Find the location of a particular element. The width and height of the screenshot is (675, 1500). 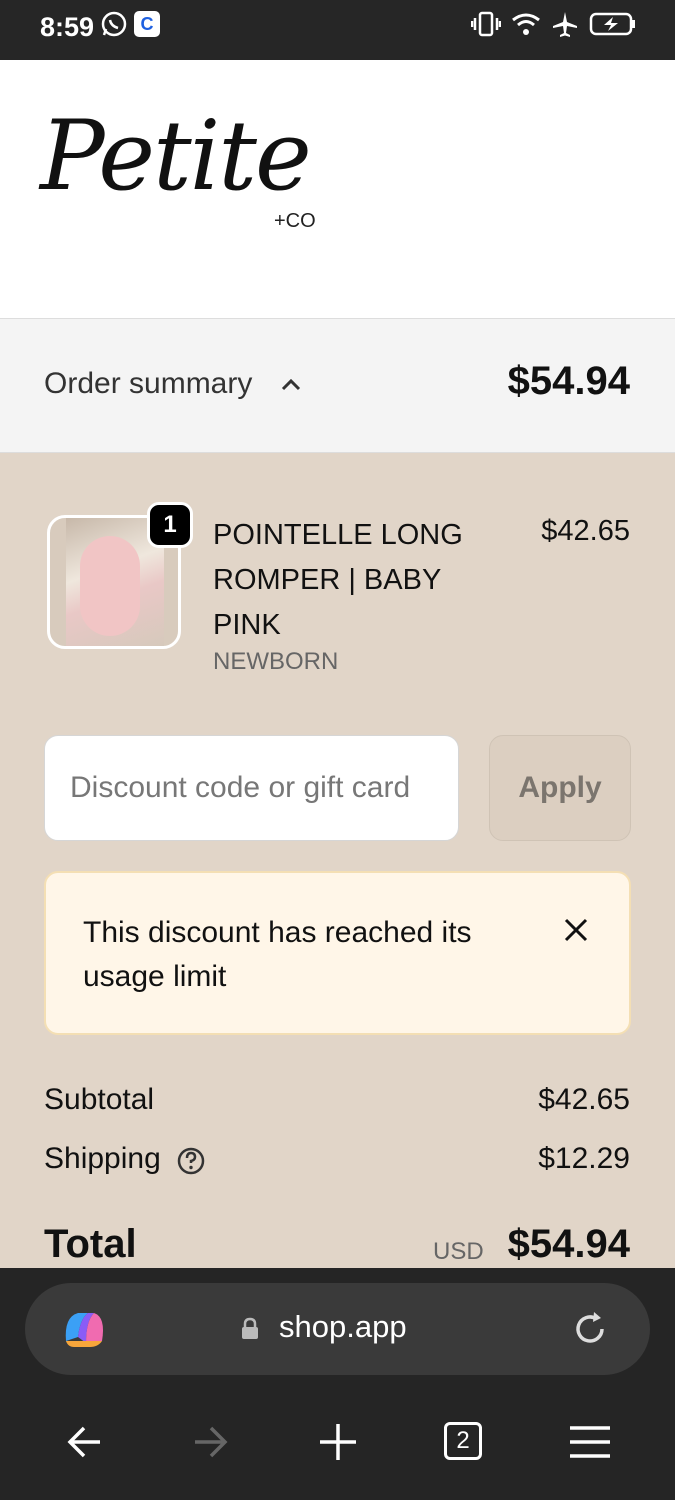

total-label: Total is located at coordinates (90, 1244).